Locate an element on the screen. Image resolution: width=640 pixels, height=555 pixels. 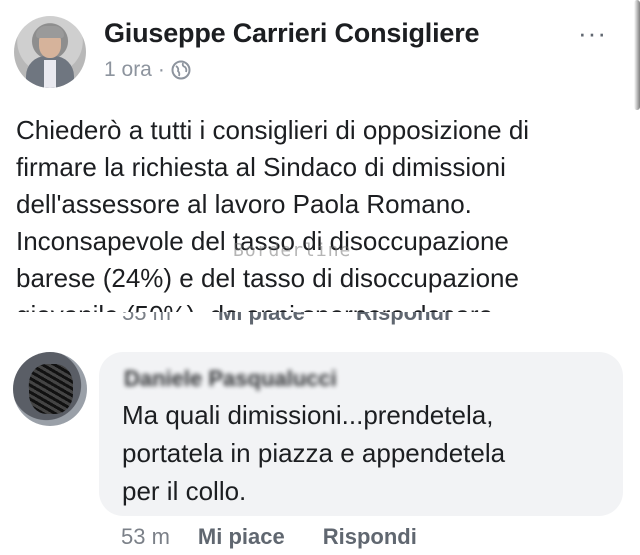
more-options-icon: ··· is located at coordinates (592, 33).